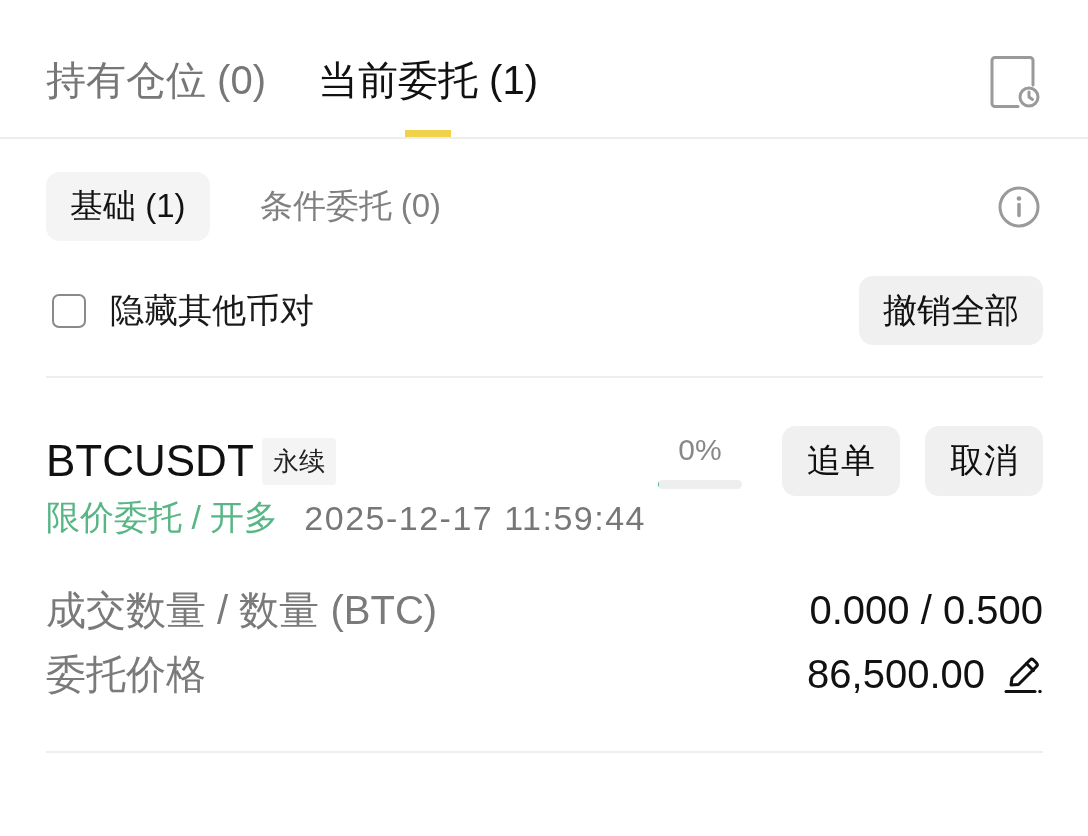 The width and height of the screenshot is (1088, 836). What do you see at coordinates (951, 310) in the screenshot?
I see `cancel-all-button: 撤销全部` at bounding box center [951, 310].